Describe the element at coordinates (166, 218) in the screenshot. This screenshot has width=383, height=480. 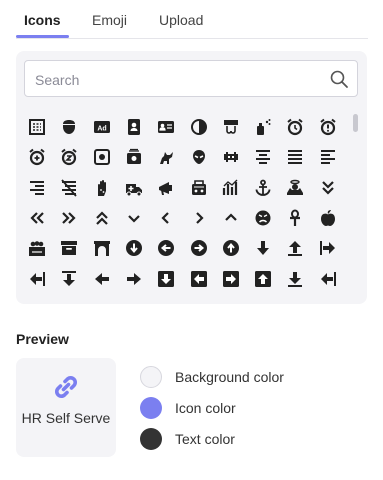
I see `angle-left-icon` at that location.